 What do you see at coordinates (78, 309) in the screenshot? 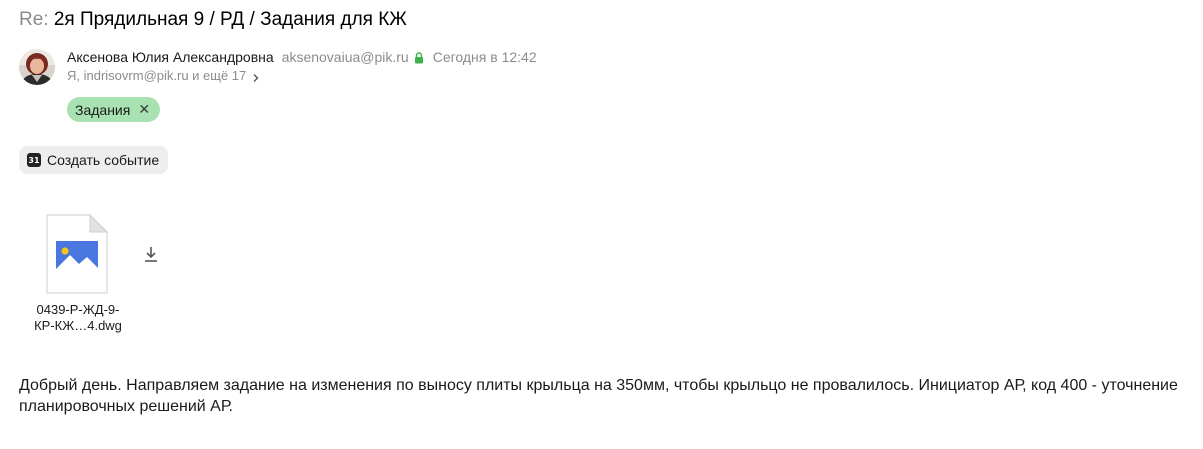
I see `attachment-name-line1: 0439-Р-ЖД-9-` at bounding box center [78, 309].